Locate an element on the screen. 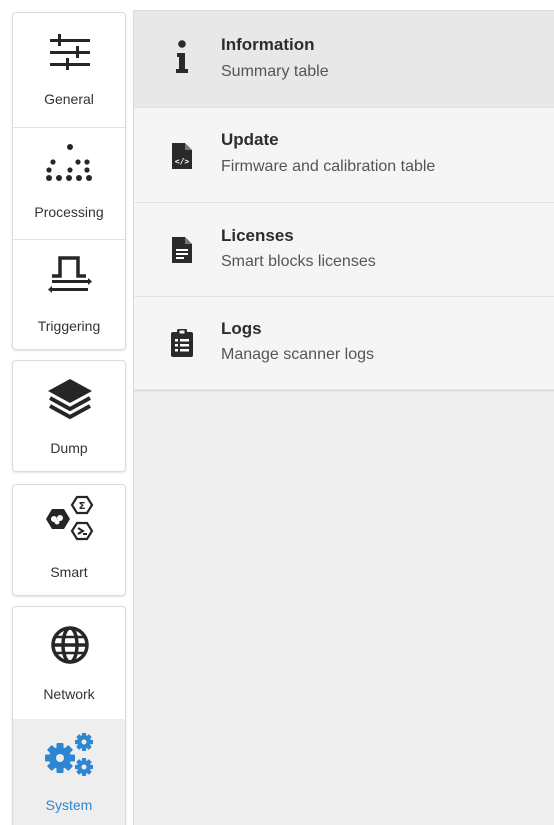 This screenshot has height=825, width=554. info-icon is located at coordinates (182, 56).